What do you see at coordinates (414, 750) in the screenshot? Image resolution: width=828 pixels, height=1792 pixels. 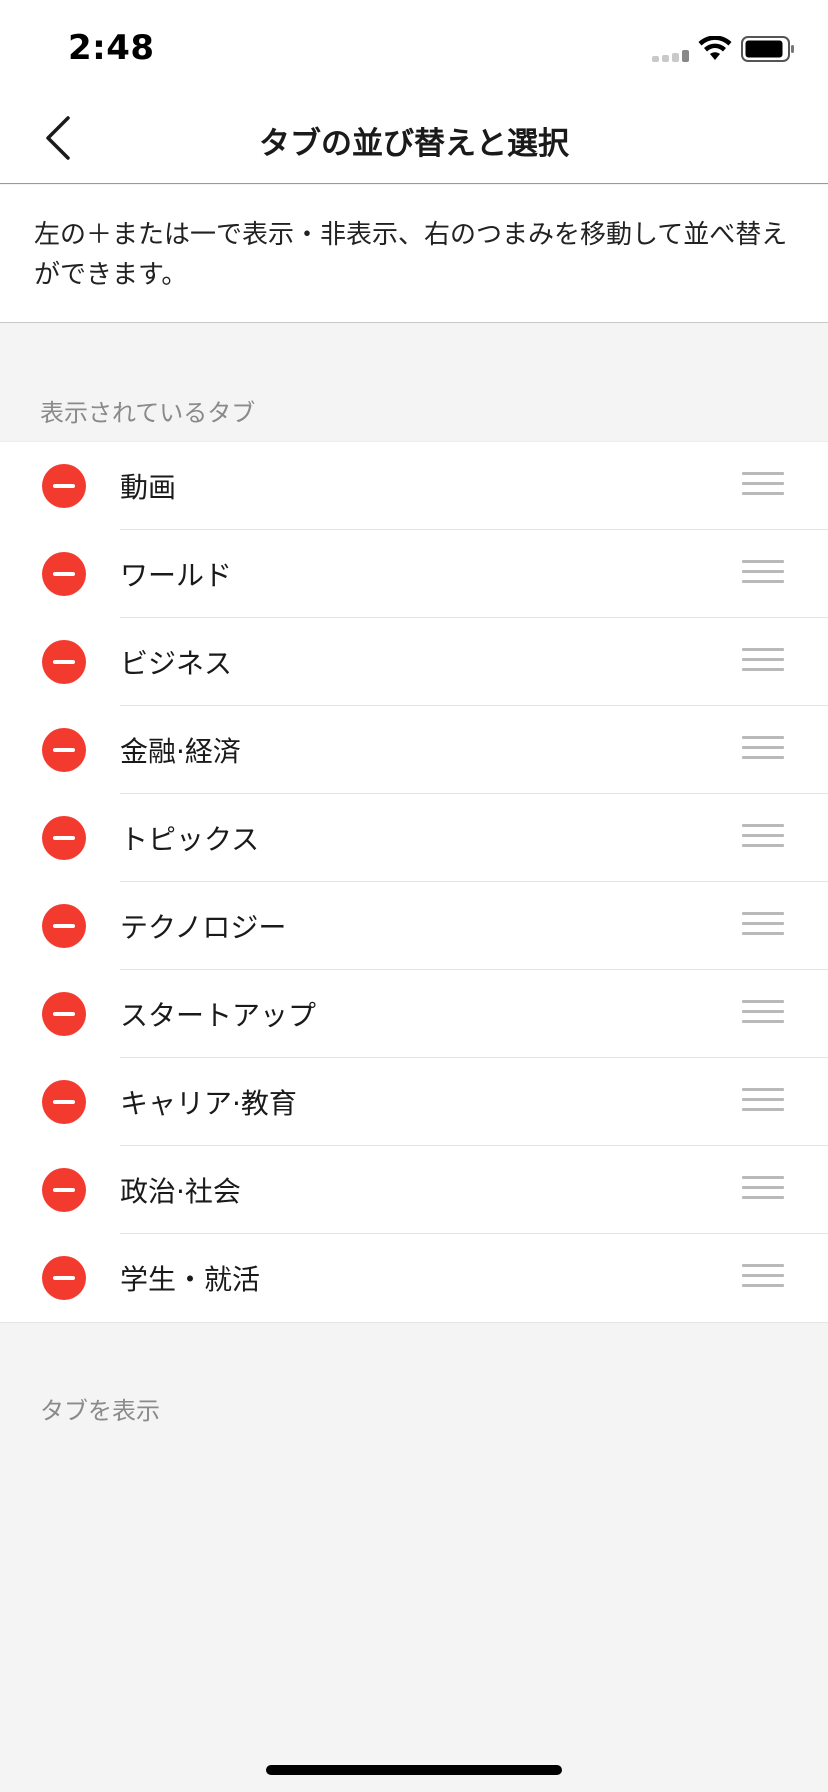 I see `tab-row: 金融·経済` at bounding box center [414, 750].